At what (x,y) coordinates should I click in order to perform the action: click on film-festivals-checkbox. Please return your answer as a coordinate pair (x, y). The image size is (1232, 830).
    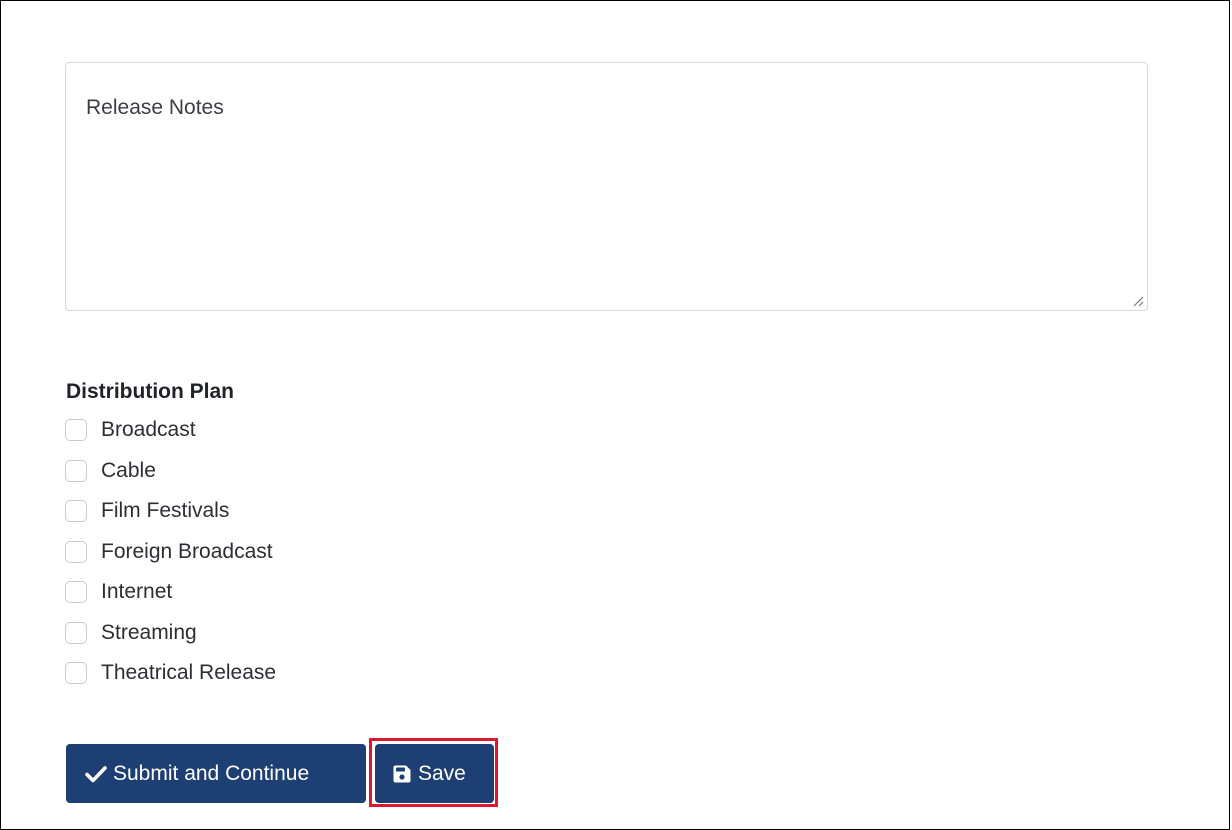
    Looking at the image, I should click on (76, 511).